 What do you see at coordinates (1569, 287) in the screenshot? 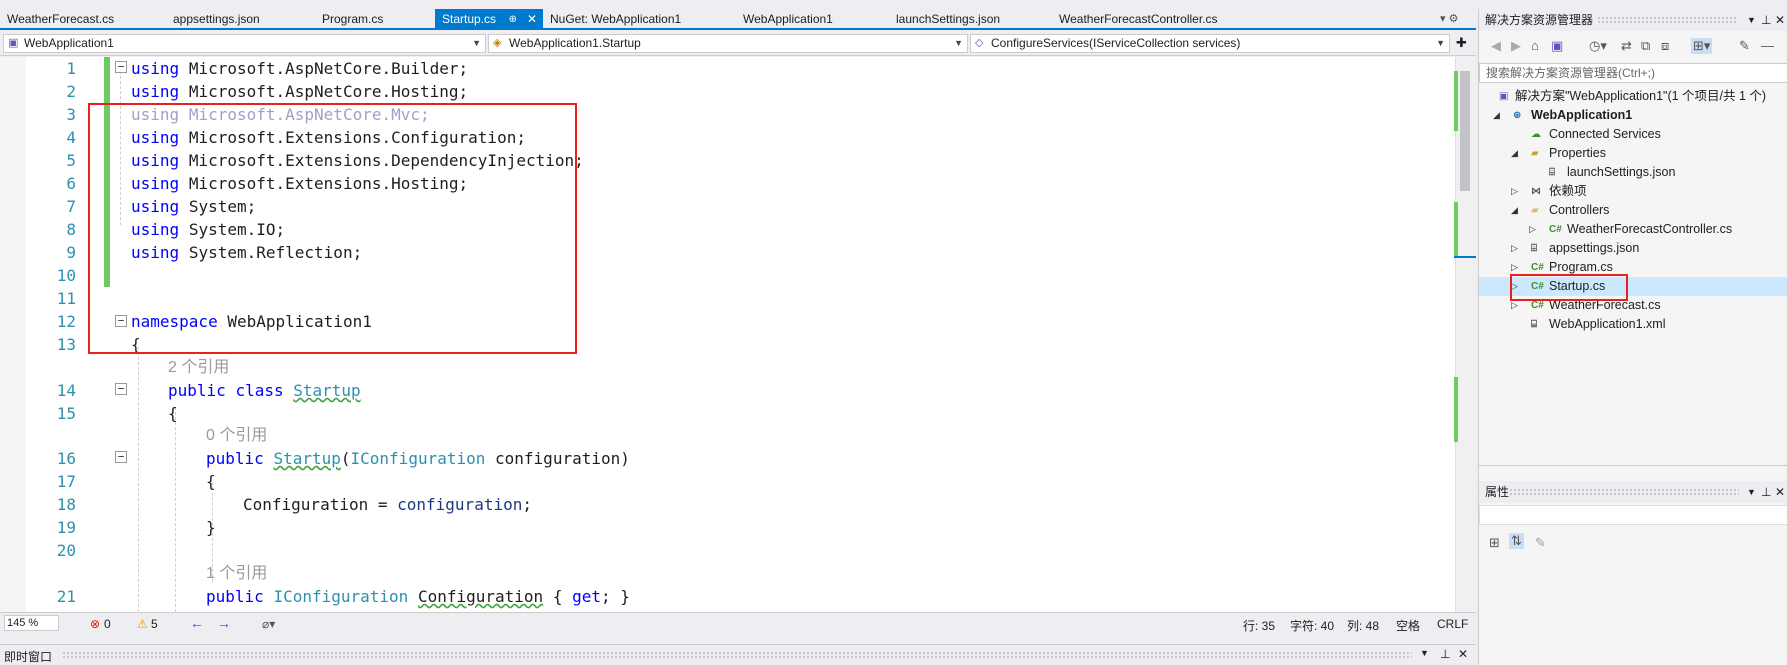
I see `highlight-box-startup-cs` at bounding box center [1569, 287].